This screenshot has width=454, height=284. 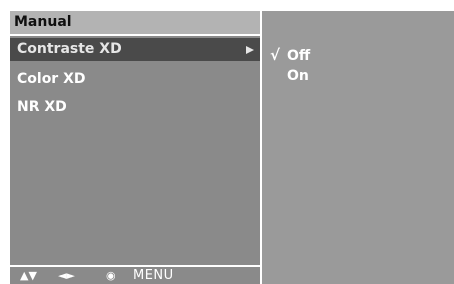 I want to click on menu-item-label: Contraste XD, so click(x=69, y=49).